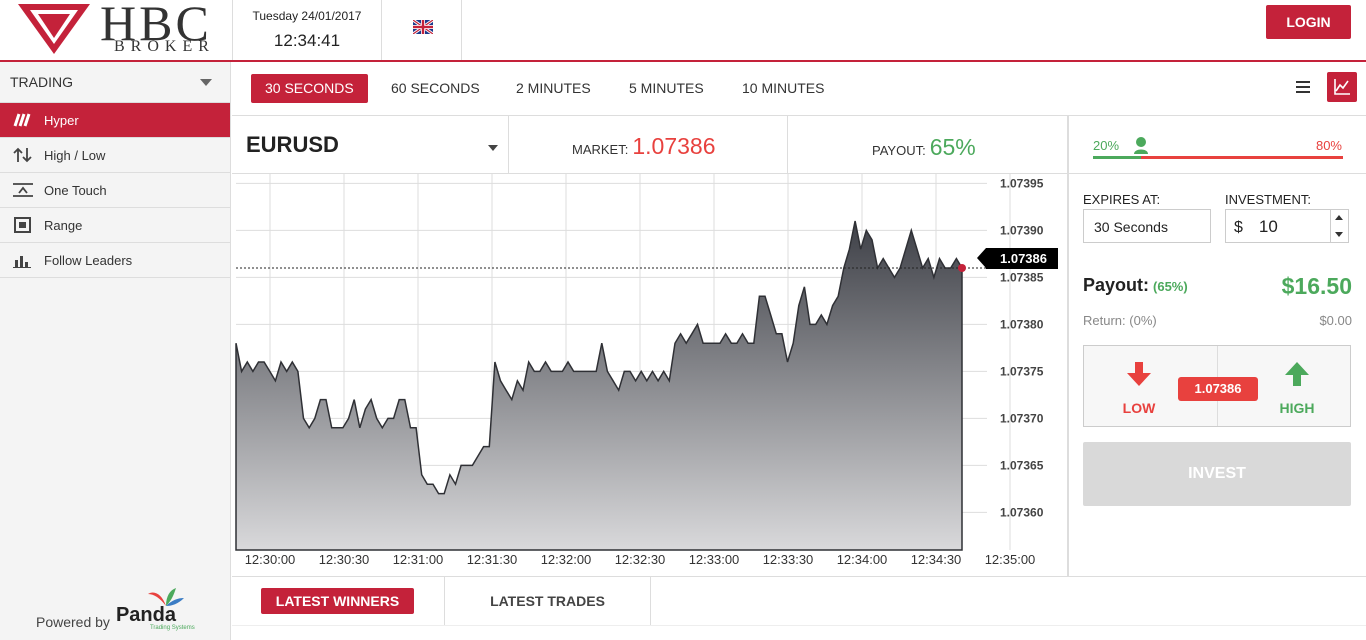 The width and height of the screenshot is (1366, 640). I want to click on high-button: HIGH, so click(1297, 386).